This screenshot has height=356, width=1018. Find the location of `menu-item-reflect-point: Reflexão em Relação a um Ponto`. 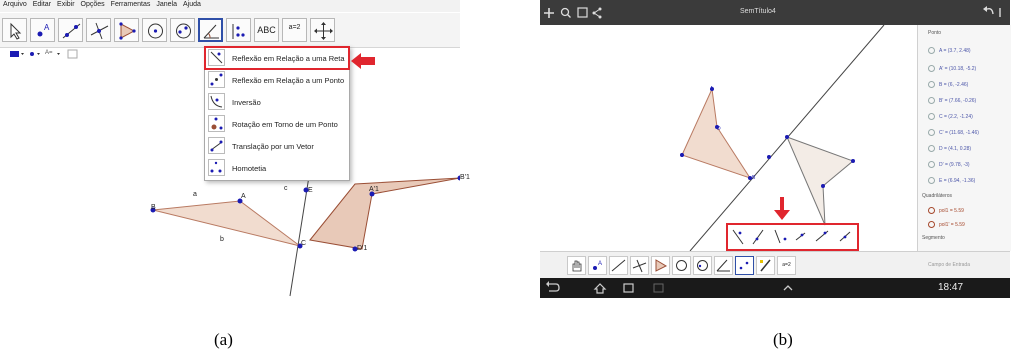

menu-item-reflect-point: Reflexão em Relação a um Ponto is located at coordinates (277, 80).